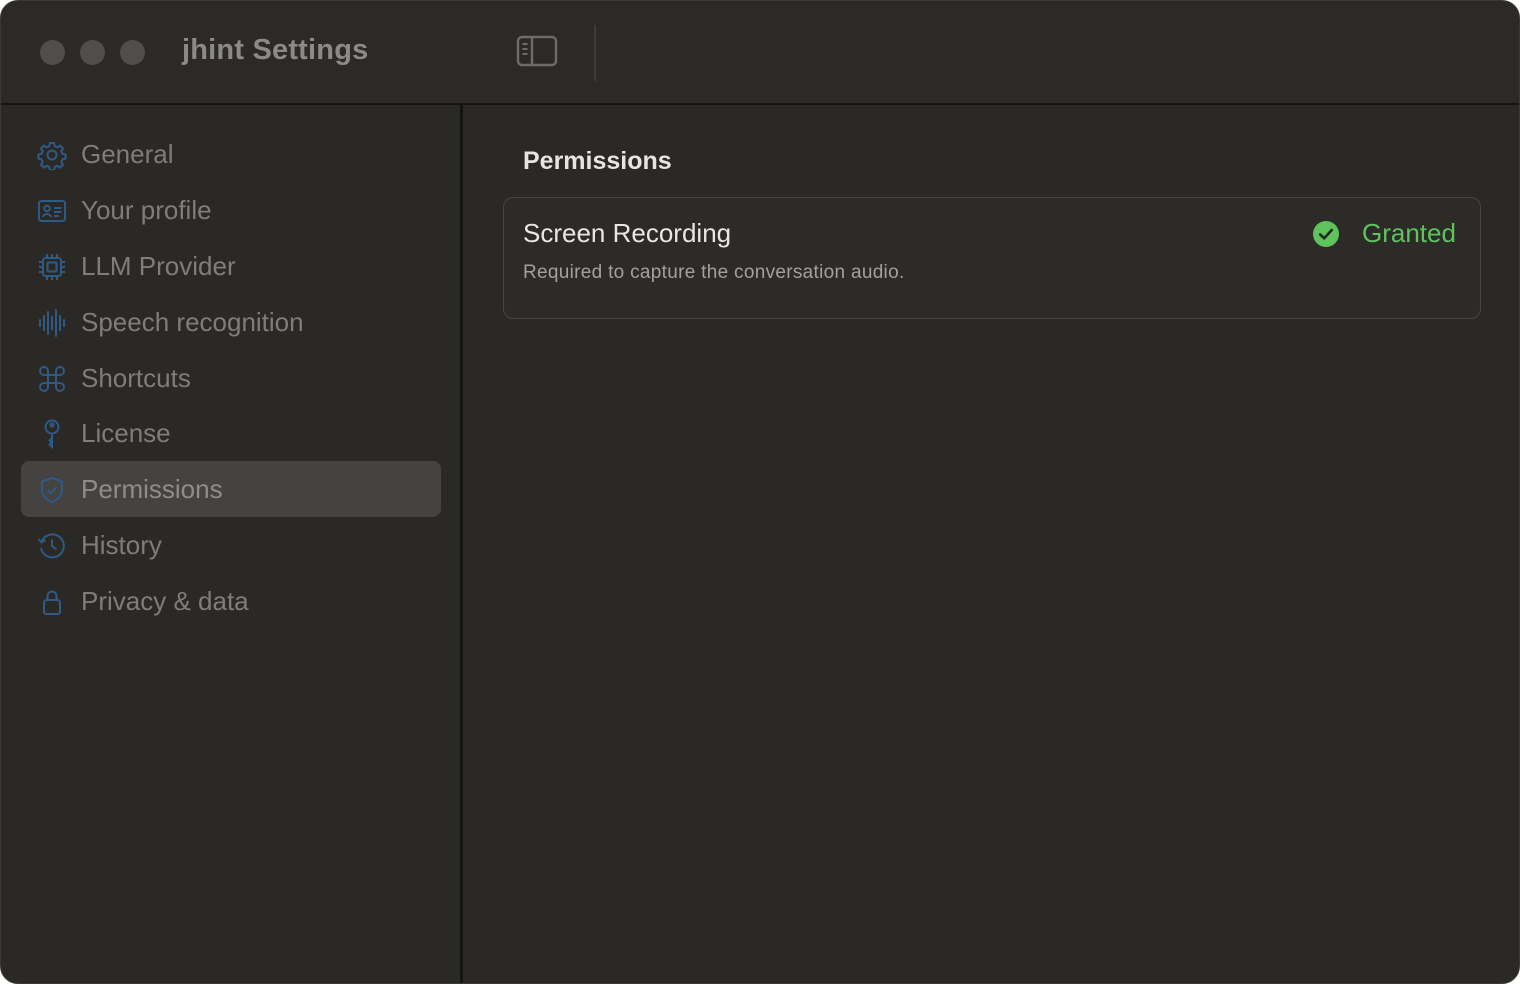  I want to click on sidebar-item-your-profile: Your profile, so click(231, 210).